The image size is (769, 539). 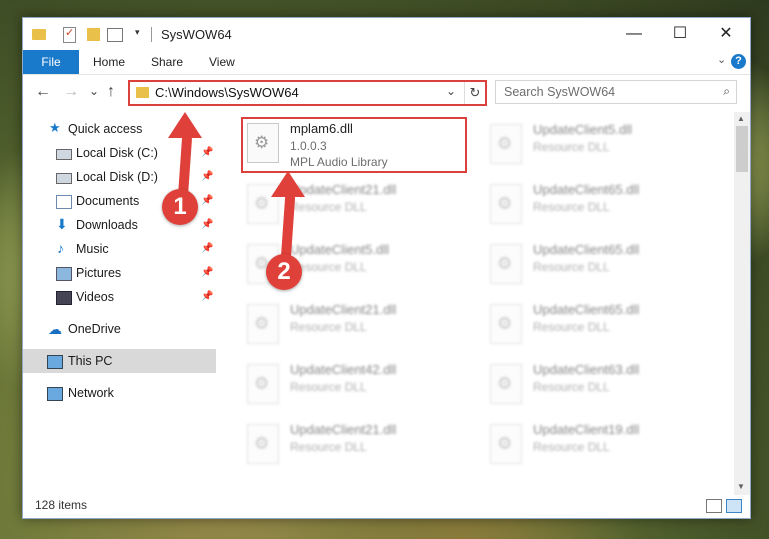 What do you see at coordinates (734, 506) in the screenshot?
I see `tiles-view-icon` at bounding box center [734, 506].